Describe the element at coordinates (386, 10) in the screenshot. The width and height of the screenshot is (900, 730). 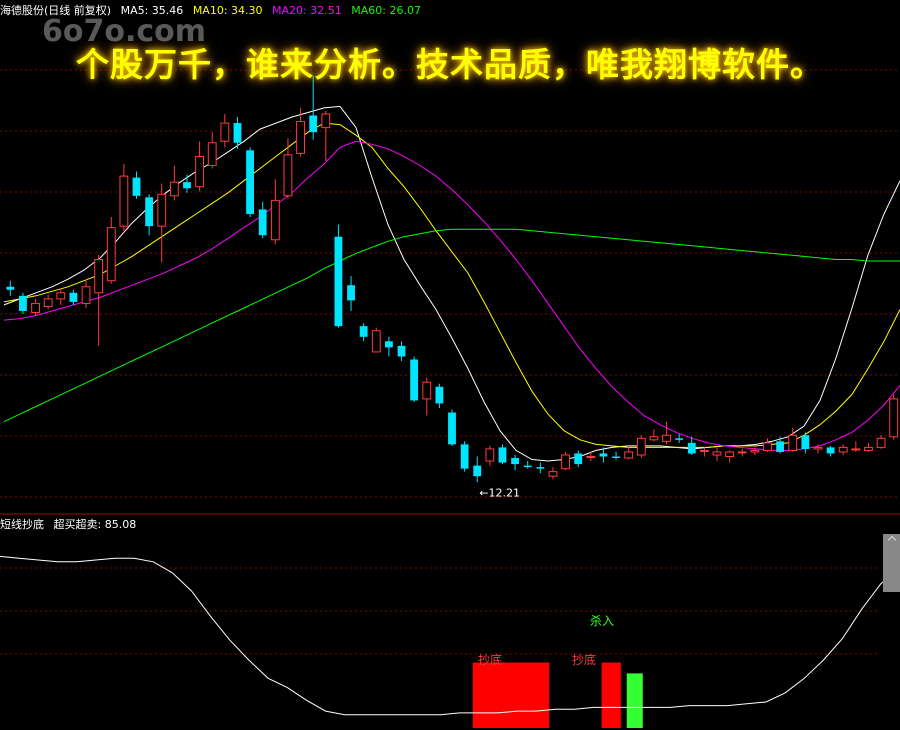
I see `ma60-label: MA60: 26.07` at that location.